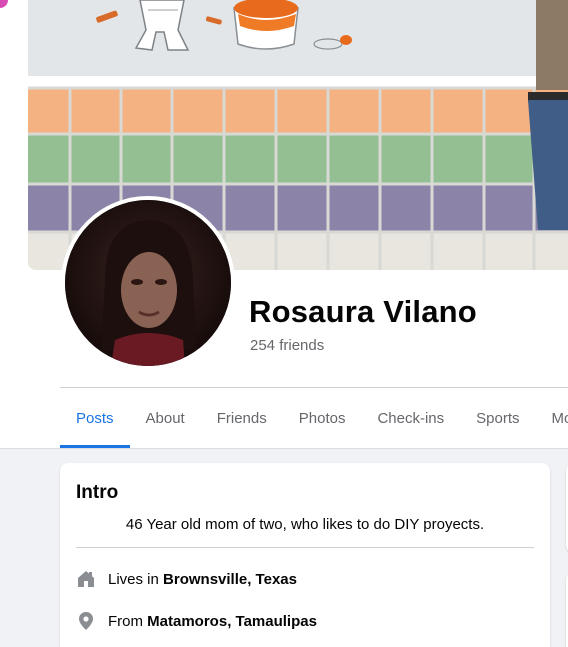 The height and width of the screenshot is (647, 568). What do you see at coordinates (133, 579) in the screenshot?
I see `lives-in-prefix: Lives in` at bounding box center [133, 579].